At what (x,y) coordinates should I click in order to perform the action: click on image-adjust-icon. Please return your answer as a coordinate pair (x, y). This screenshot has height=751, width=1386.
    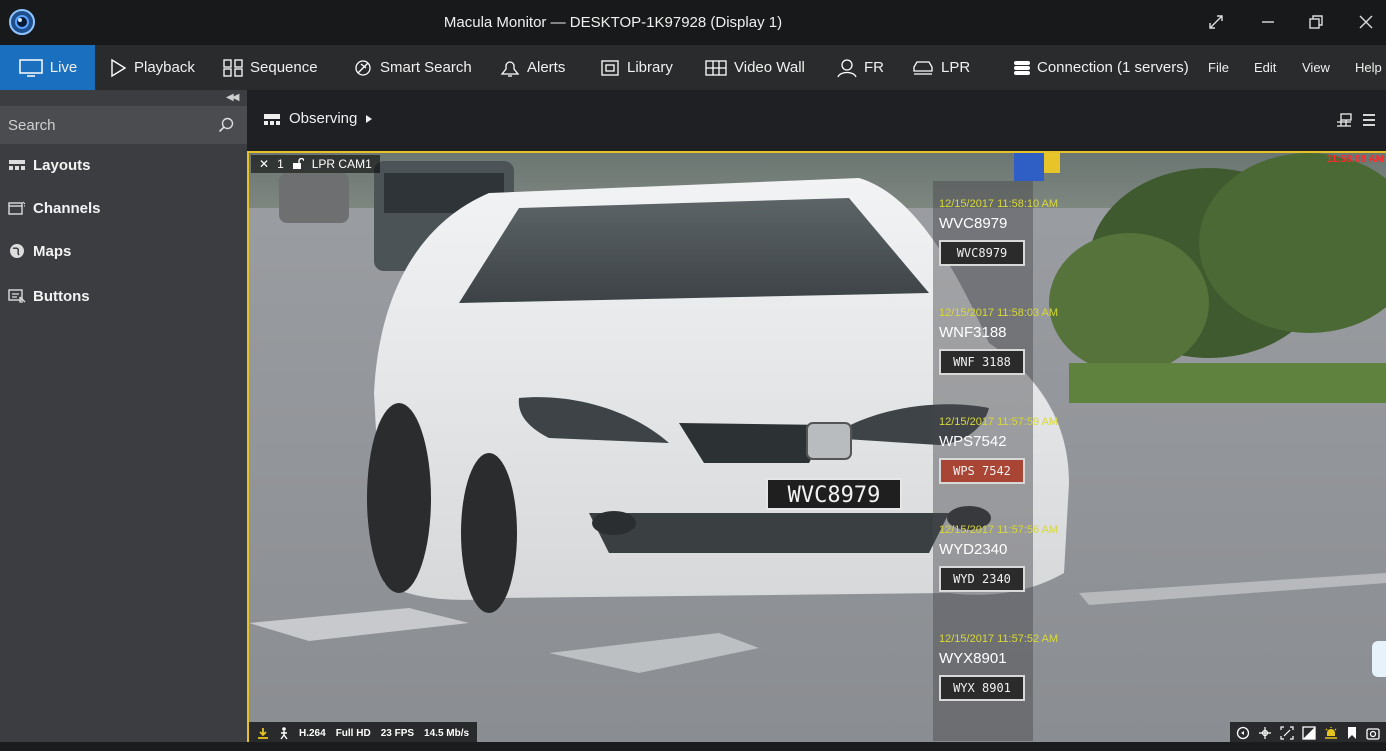
    Looking at the image, I should click on (1309, 733).